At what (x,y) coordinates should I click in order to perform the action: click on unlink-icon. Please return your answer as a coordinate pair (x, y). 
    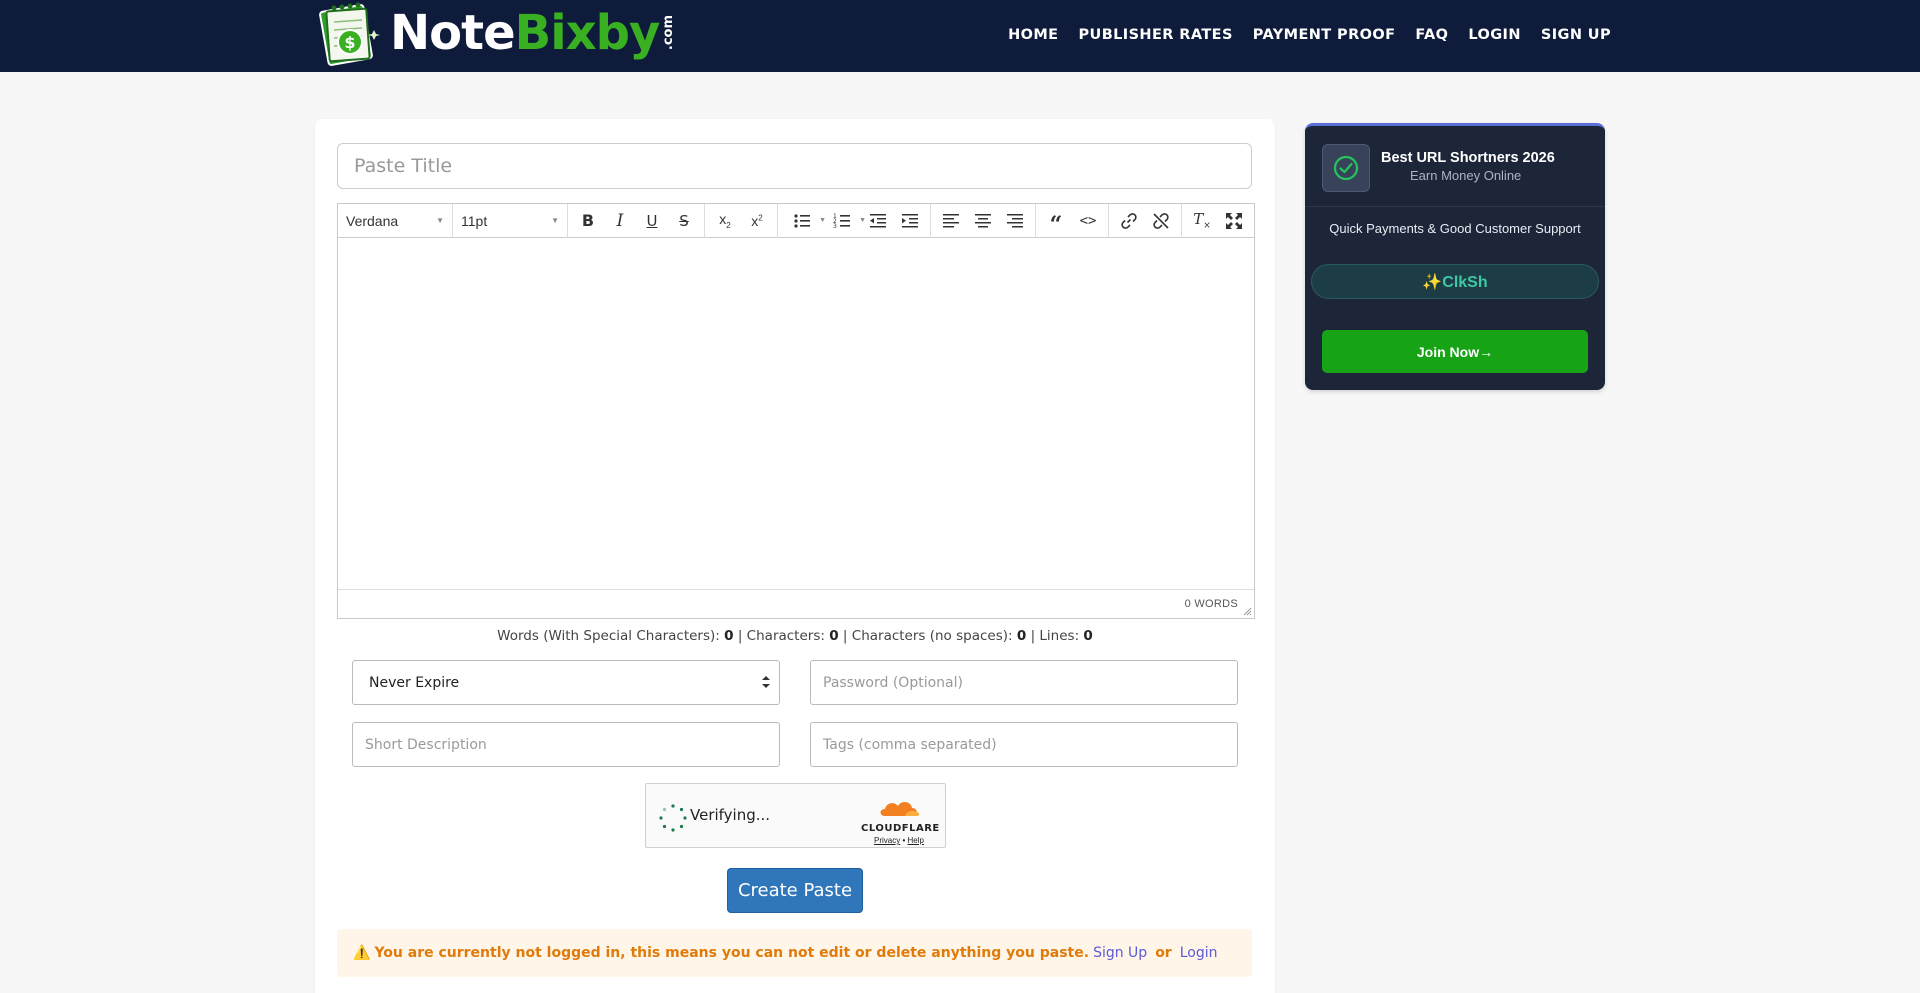
    Looking at the image, I should click on (1161, 220).